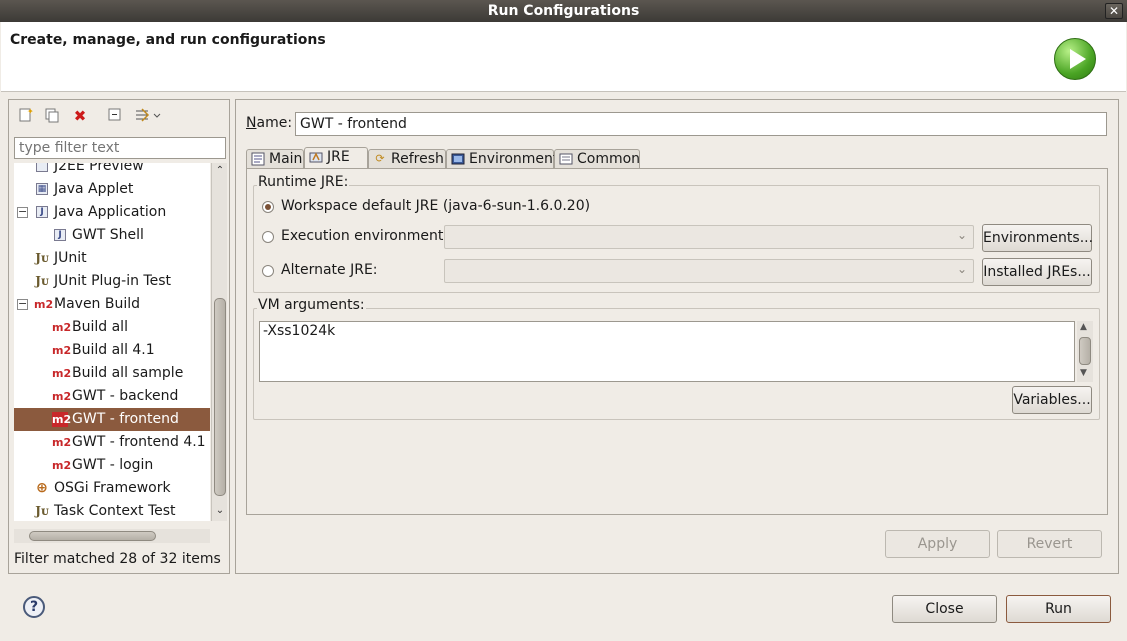  Describe the element at coordinates (336, 158) in the screenshot. I see `tab-jre: JRE` at that location.